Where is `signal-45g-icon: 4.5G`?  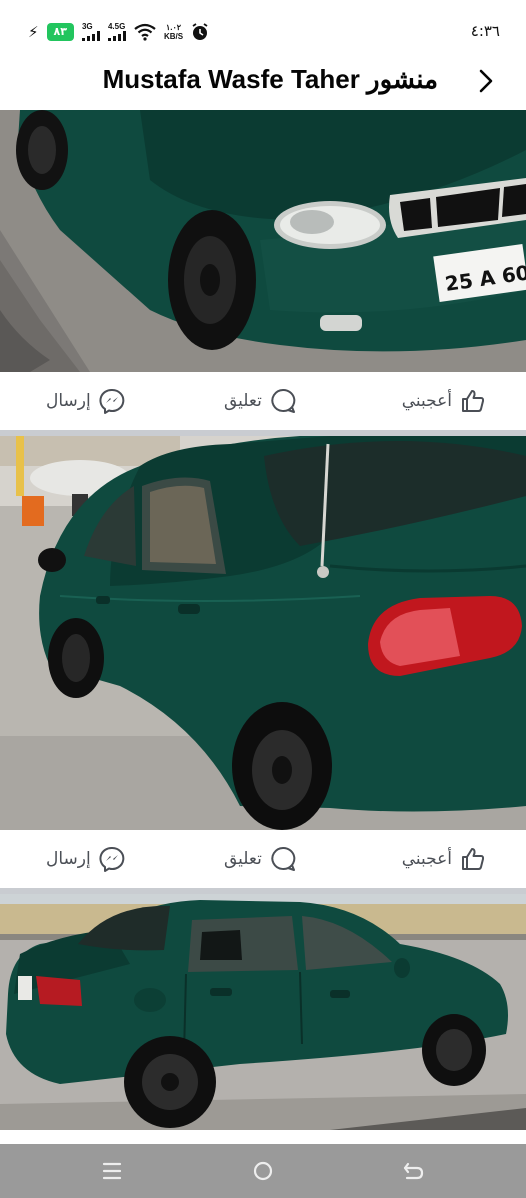
signal-45g-icon: 4.5G is located at coordinates (116, 32).